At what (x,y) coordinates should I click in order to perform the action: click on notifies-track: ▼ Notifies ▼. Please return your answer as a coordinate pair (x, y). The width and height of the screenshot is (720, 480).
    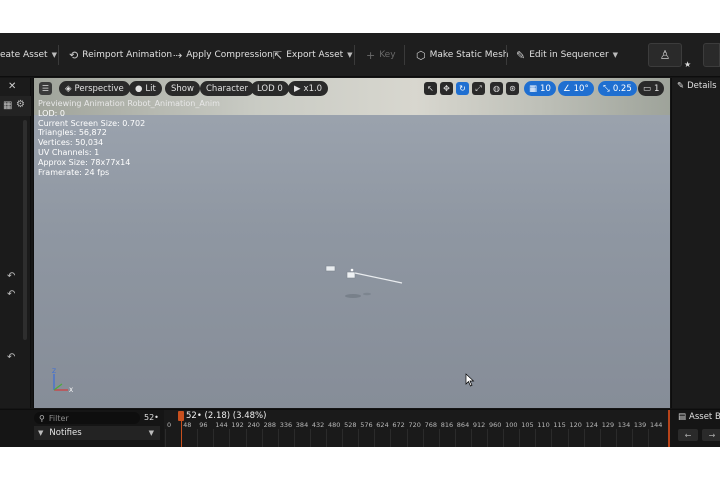
    Looking at the image, I should click on (97, 433).